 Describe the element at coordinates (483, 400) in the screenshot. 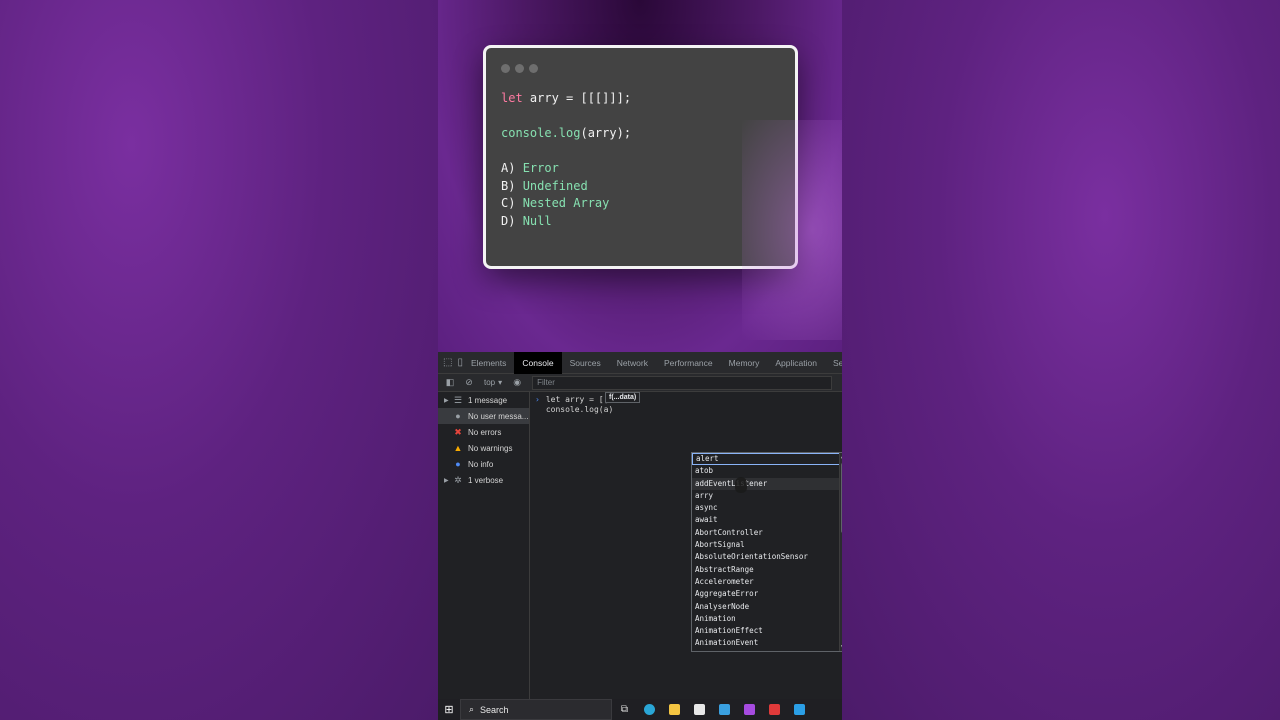

I see `sidebar-item-messages: ▶ ☰ 1 message` at that location.